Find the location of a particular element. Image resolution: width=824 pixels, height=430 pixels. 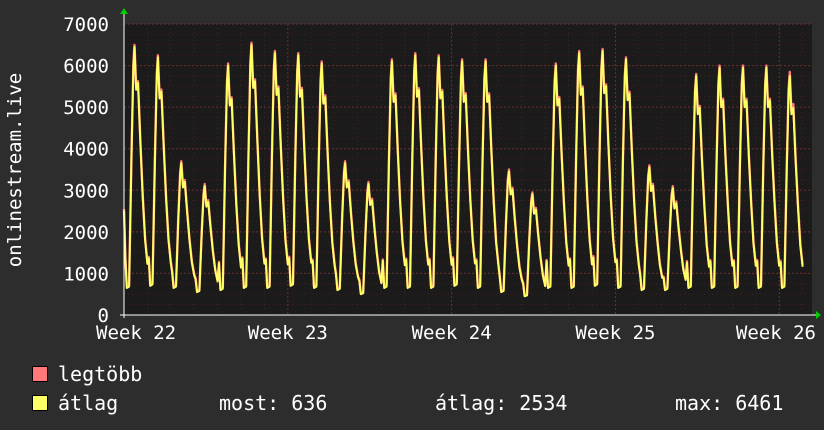

stat-average: átlag: 2534 is located at coordinates (501, 403).